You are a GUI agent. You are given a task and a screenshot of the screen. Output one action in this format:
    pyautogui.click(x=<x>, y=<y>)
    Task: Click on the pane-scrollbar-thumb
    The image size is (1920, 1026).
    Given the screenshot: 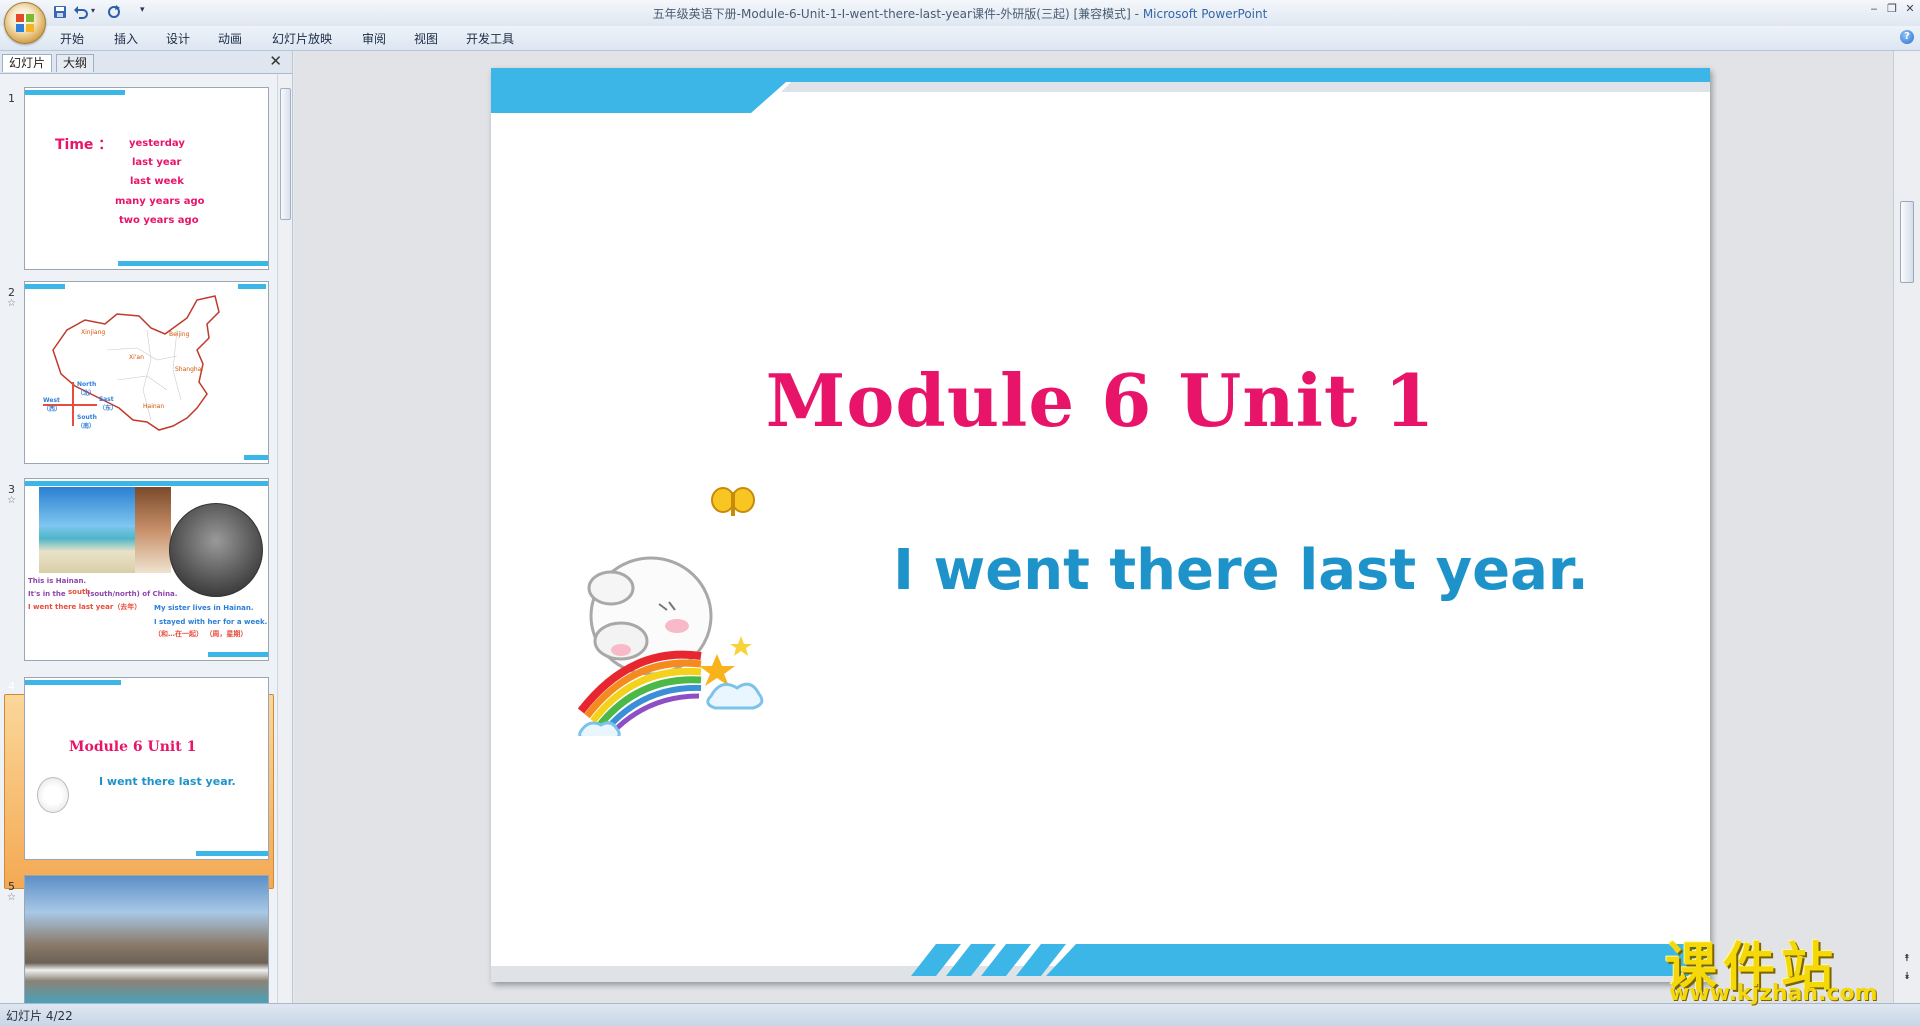 What is the action you would take?
    pyautogui.click(x=285, y=154)
    